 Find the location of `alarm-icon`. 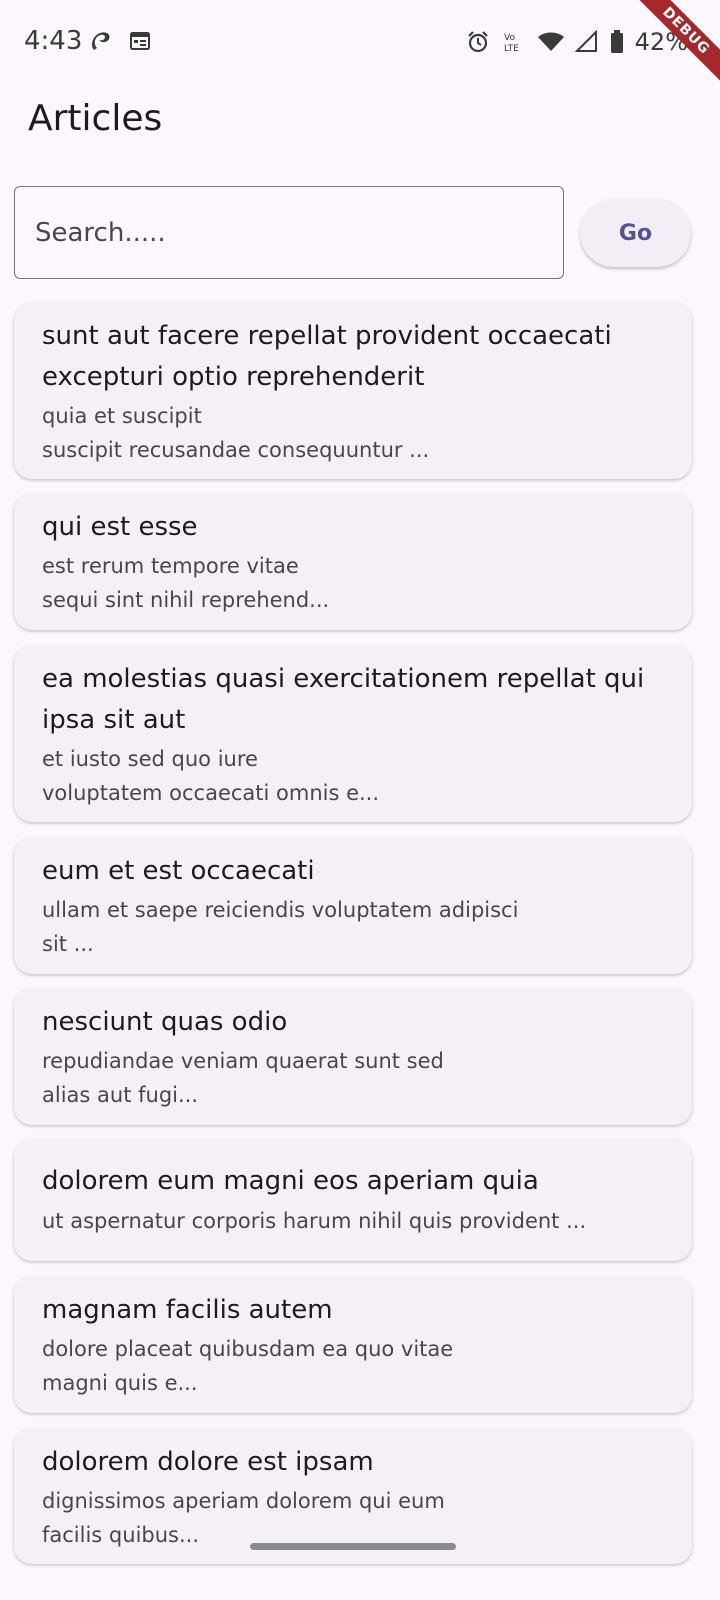

alarm-icon is located at coordinates (478, 42).